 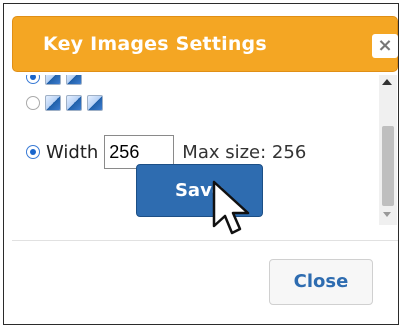 I want to click on max-size-label: Max size: 256, so click(x=244, y=152).